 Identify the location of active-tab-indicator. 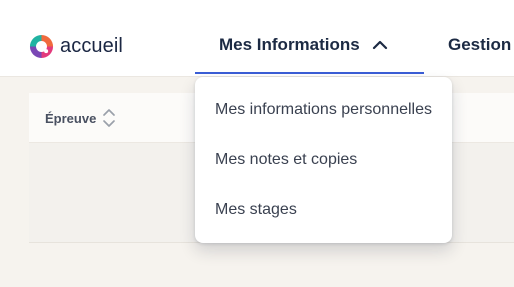
(309, 73).